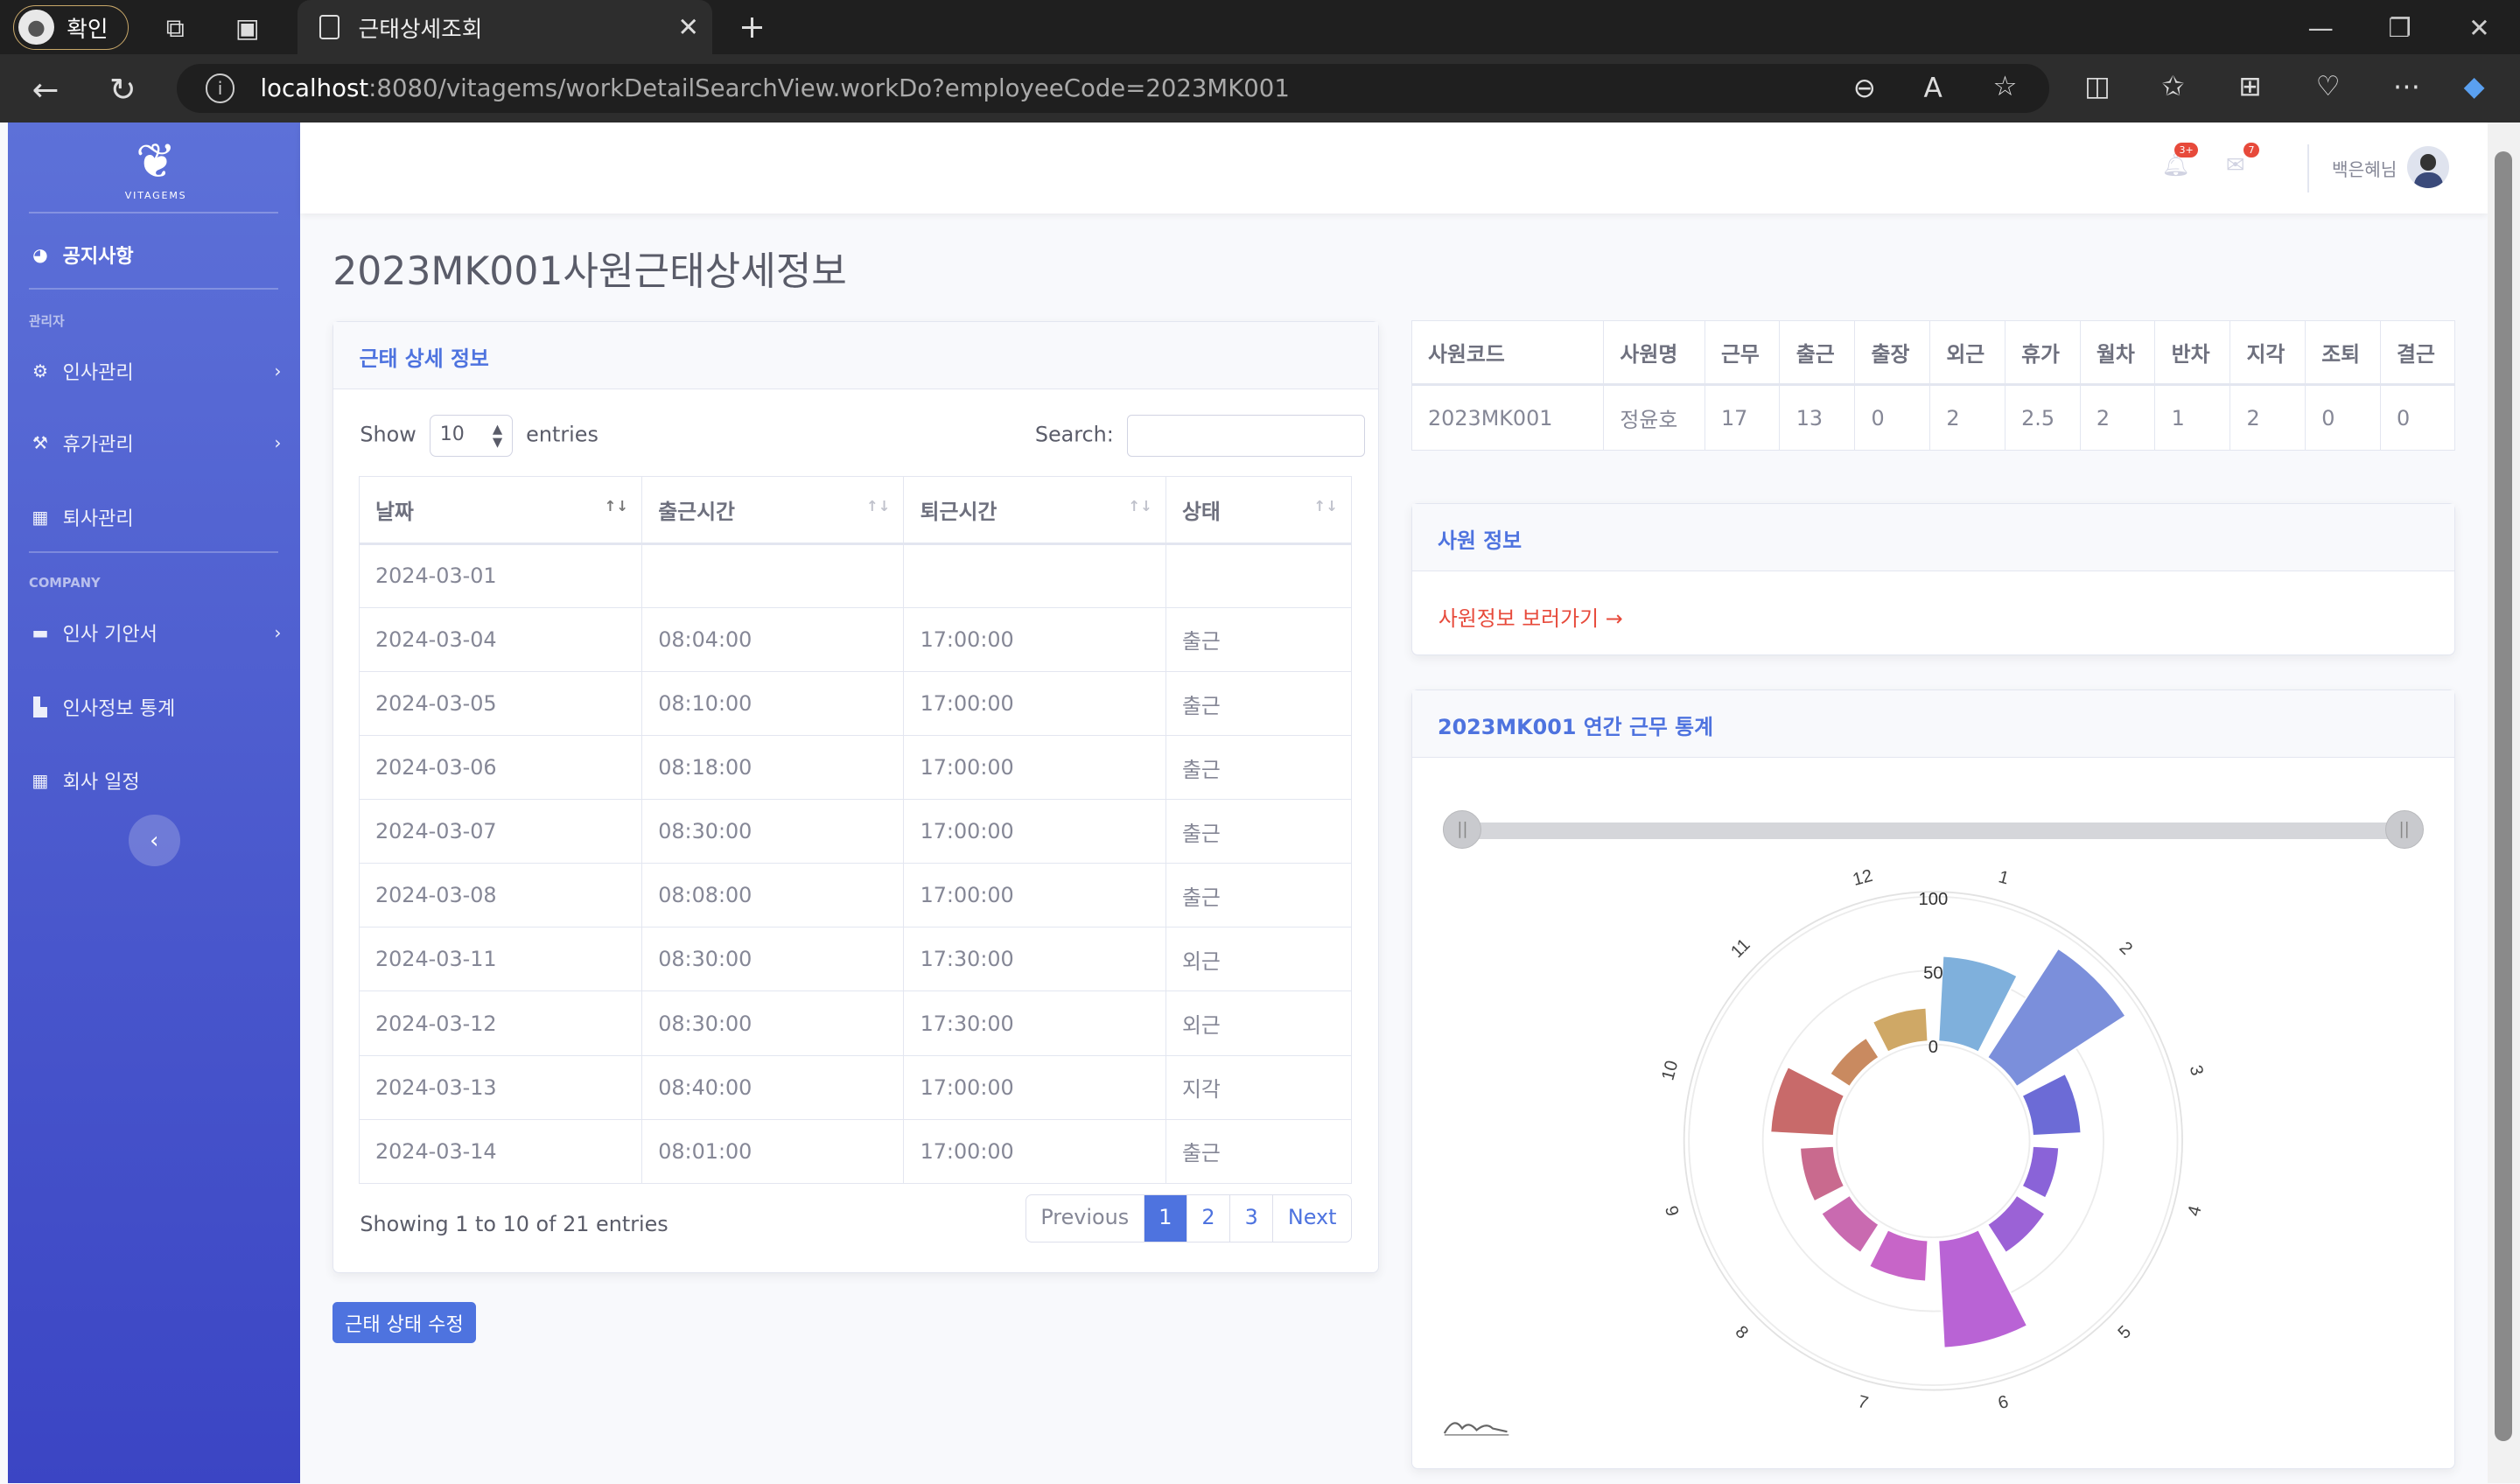 The height and width of the screenshot is (1484, 2520). I want to click on read-aloud-icon: A, so click(1933, 88).